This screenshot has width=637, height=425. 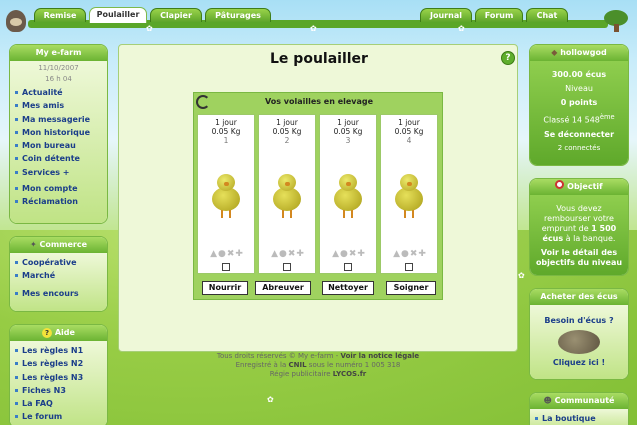 I want to click on clean-button: Nettoyer, so click(x=348, y=288).